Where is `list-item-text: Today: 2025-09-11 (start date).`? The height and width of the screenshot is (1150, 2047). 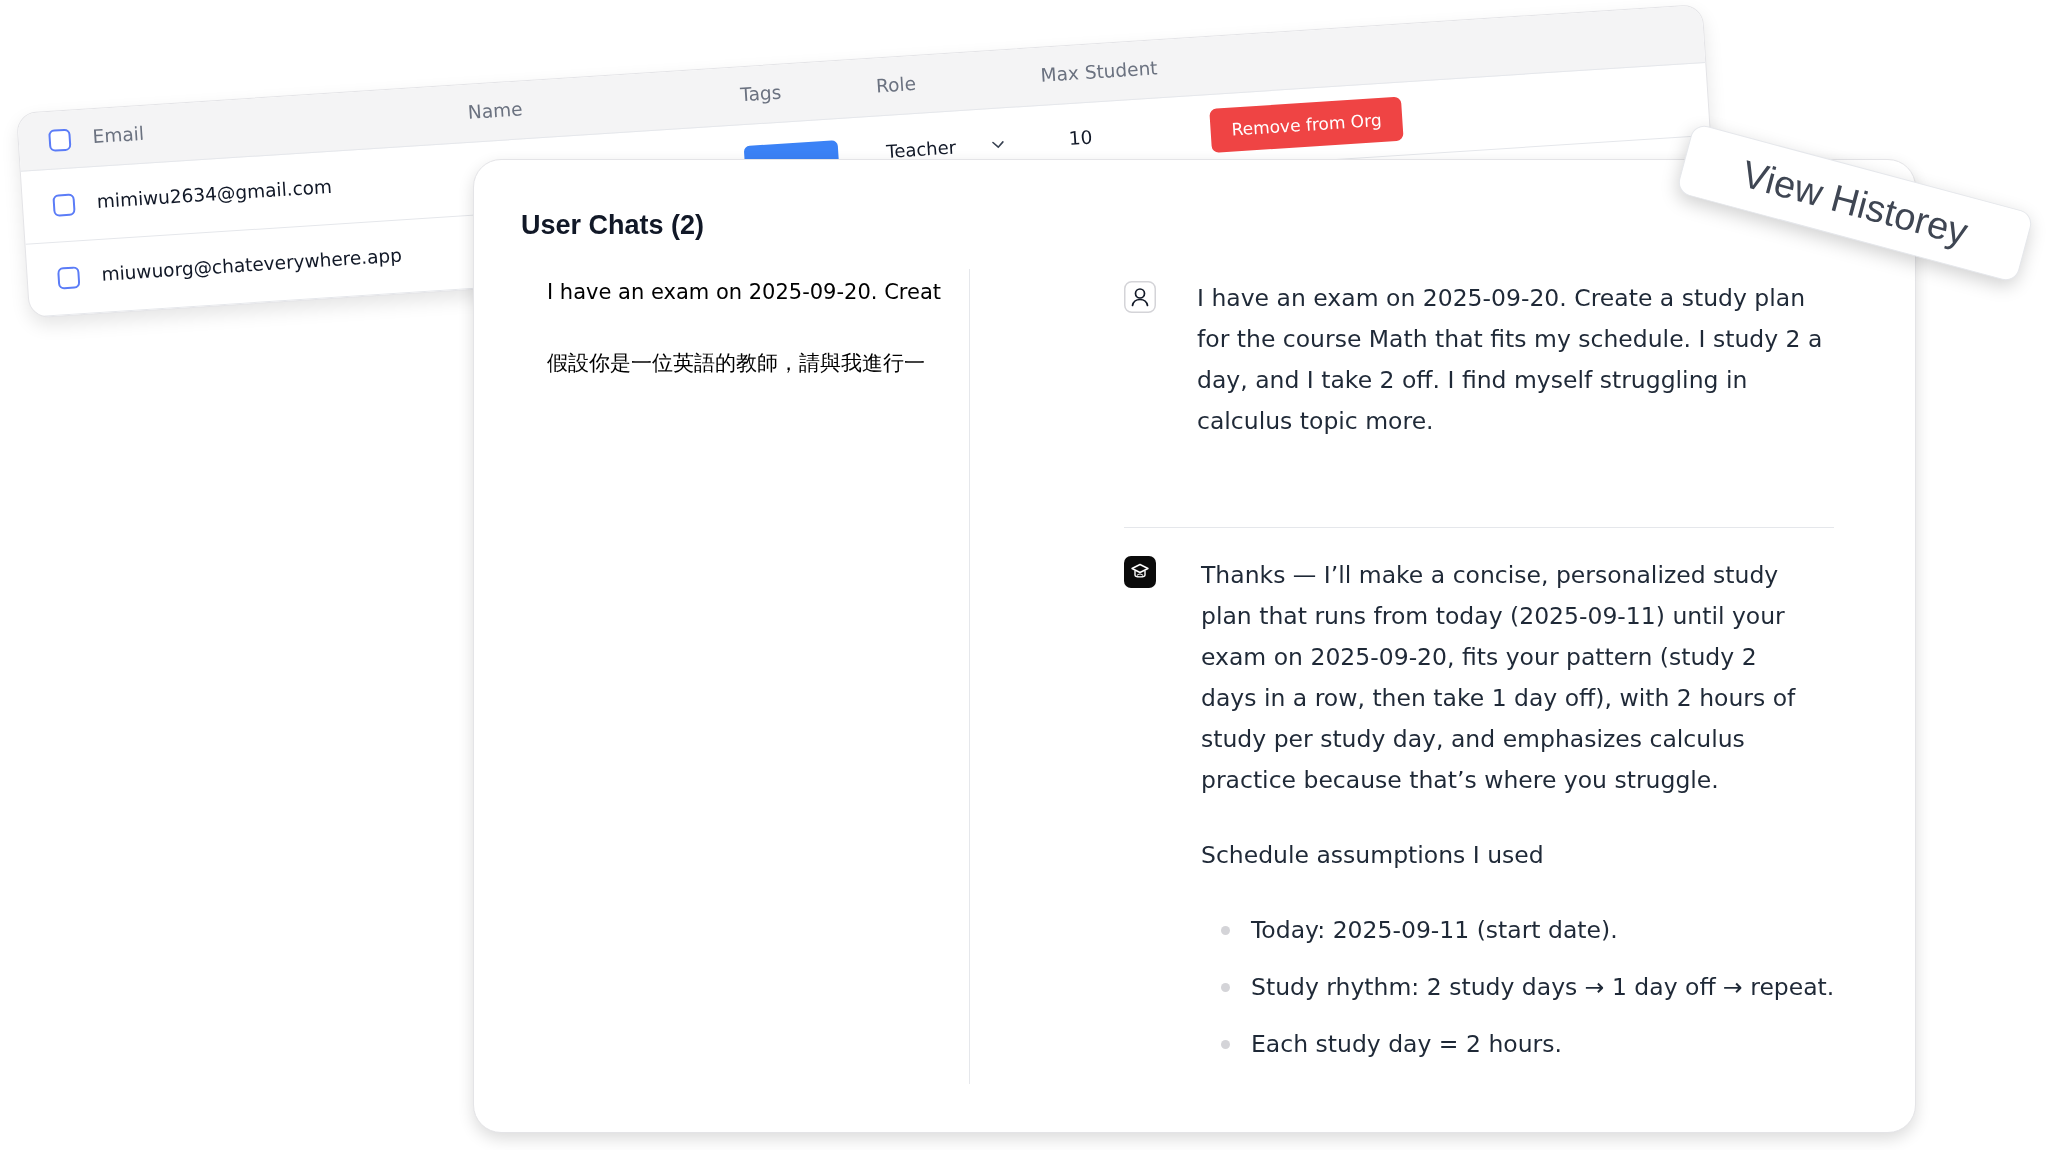 list-item-text: Today: 2025-09-11 (start date). is located at coordinates (1434, 930).